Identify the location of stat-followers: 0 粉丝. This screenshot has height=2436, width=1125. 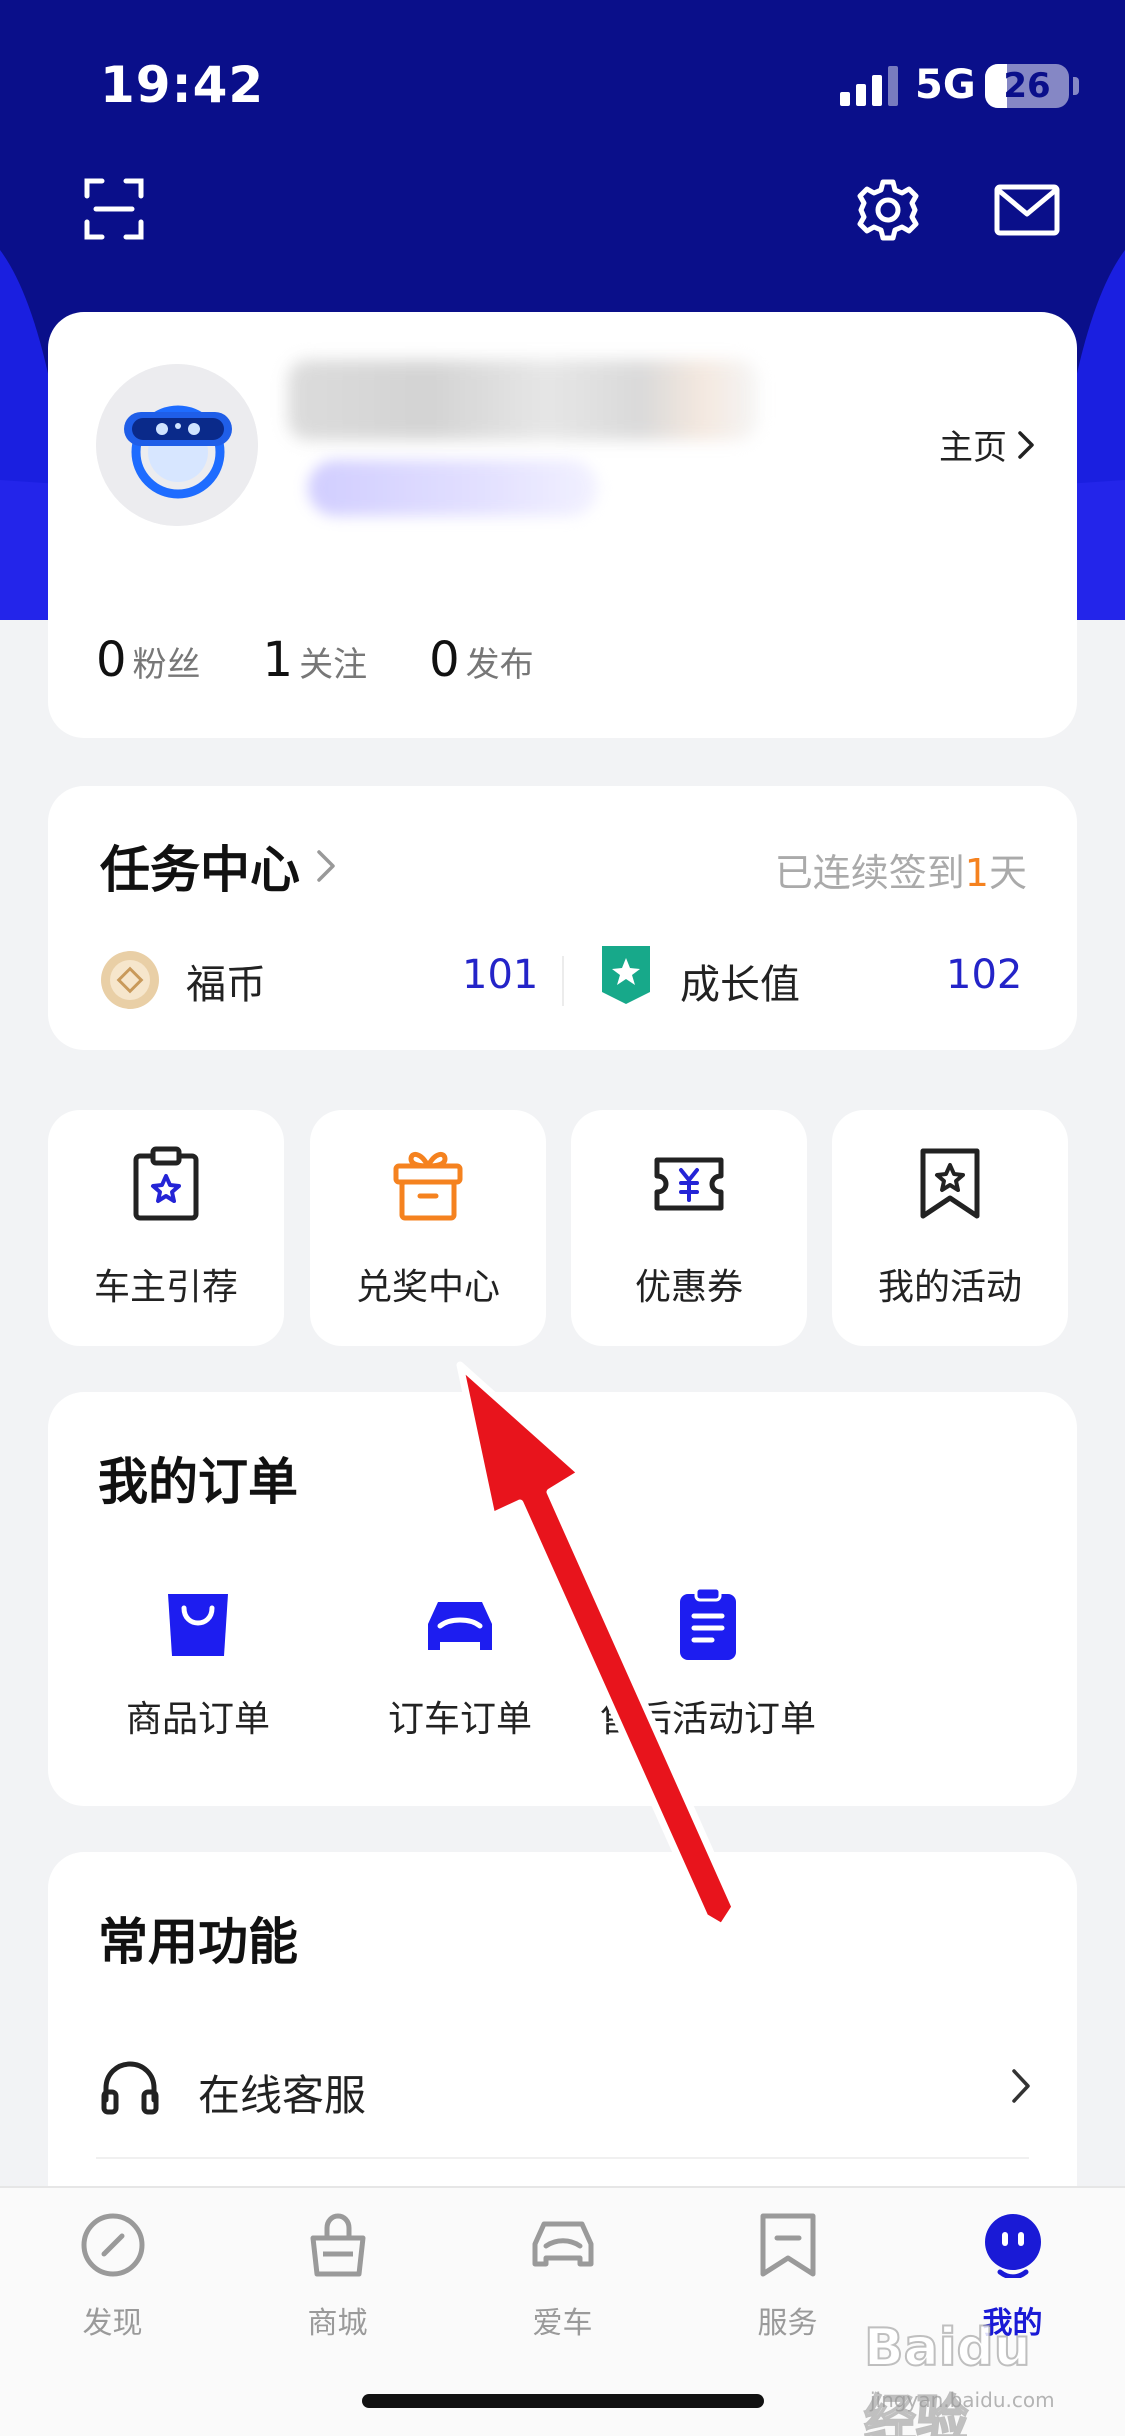
(148, 660).